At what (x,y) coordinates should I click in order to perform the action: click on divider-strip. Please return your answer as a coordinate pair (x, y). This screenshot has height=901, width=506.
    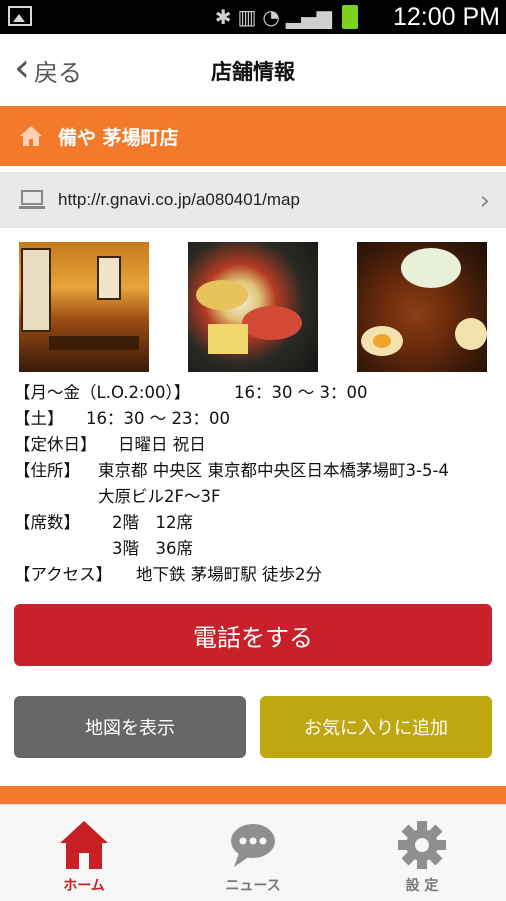
    Looking at the image, I should click on (253, 795).